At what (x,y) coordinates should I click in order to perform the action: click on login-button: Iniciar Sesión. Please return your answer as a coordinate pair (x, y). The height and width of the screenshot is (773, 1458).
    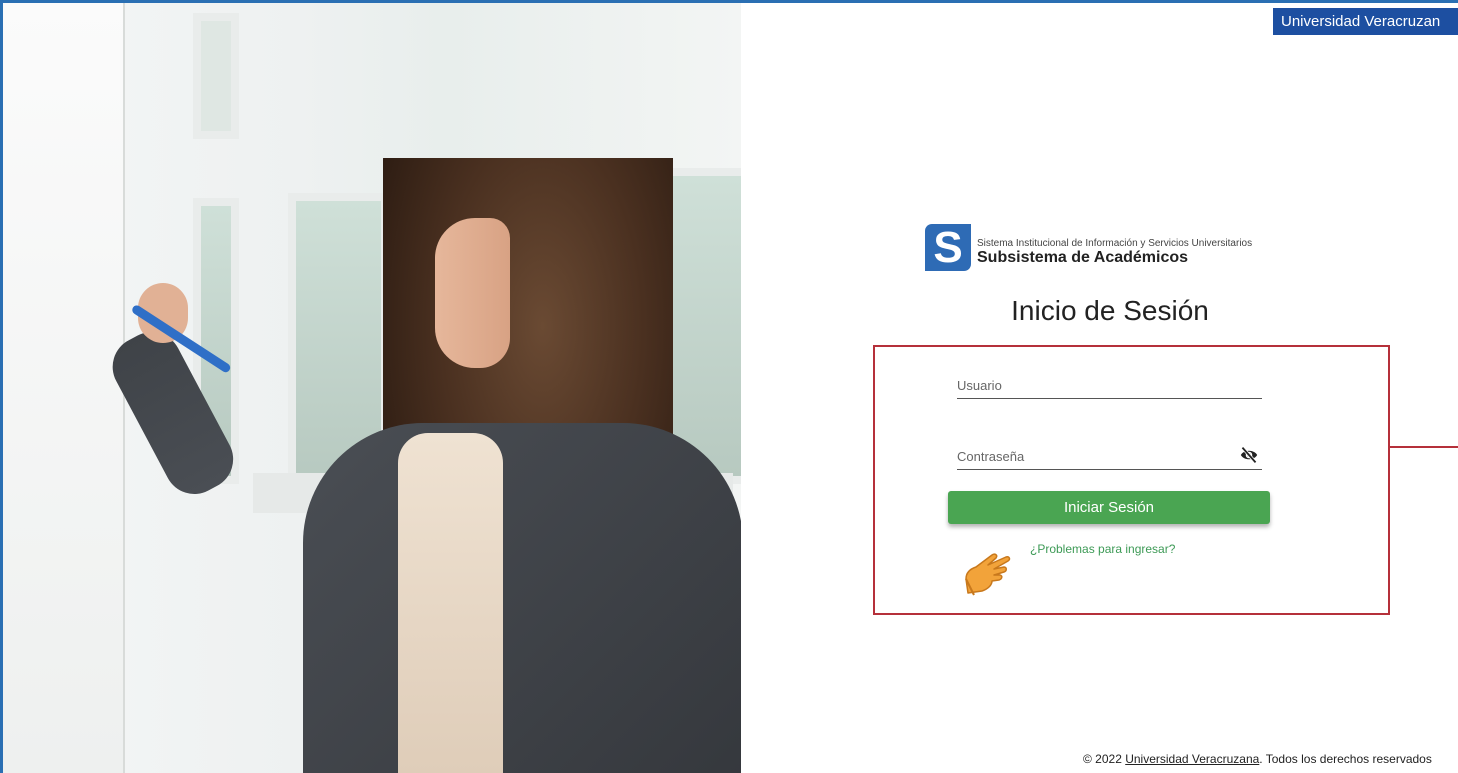
    Looking at the image, I should click on (1109, 507).